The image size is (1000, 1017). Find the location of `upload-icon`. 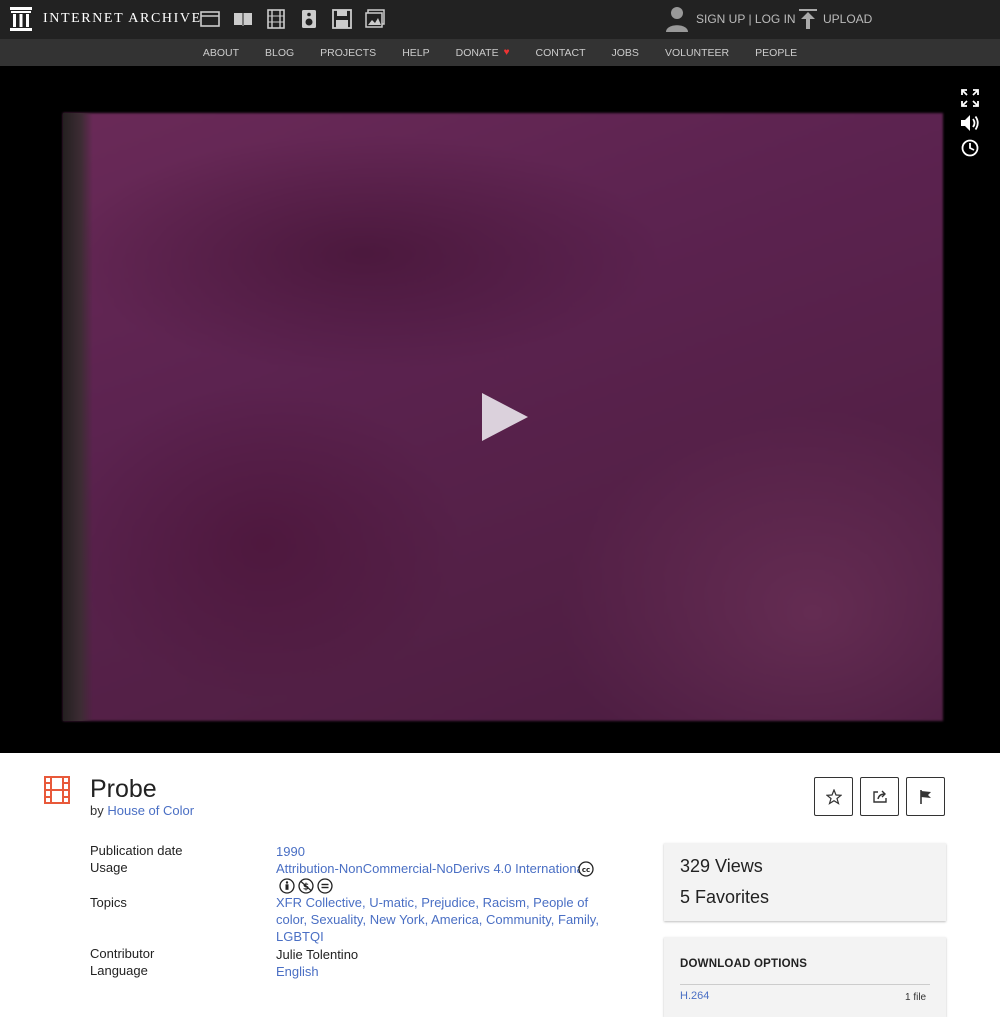

upload-icon is located at coordinates (808, 19).